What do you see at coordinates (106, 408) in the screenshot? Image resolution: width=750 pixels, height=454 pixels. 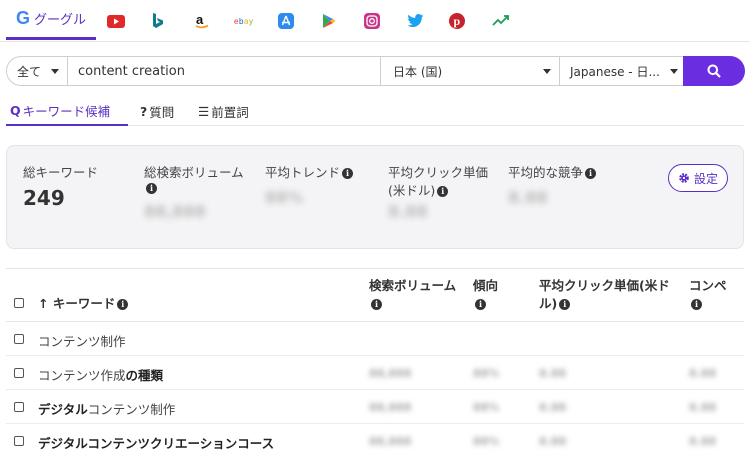 I see `keyword-cell: デジタルコンテンツ制作` at bounding box center [106, 408].